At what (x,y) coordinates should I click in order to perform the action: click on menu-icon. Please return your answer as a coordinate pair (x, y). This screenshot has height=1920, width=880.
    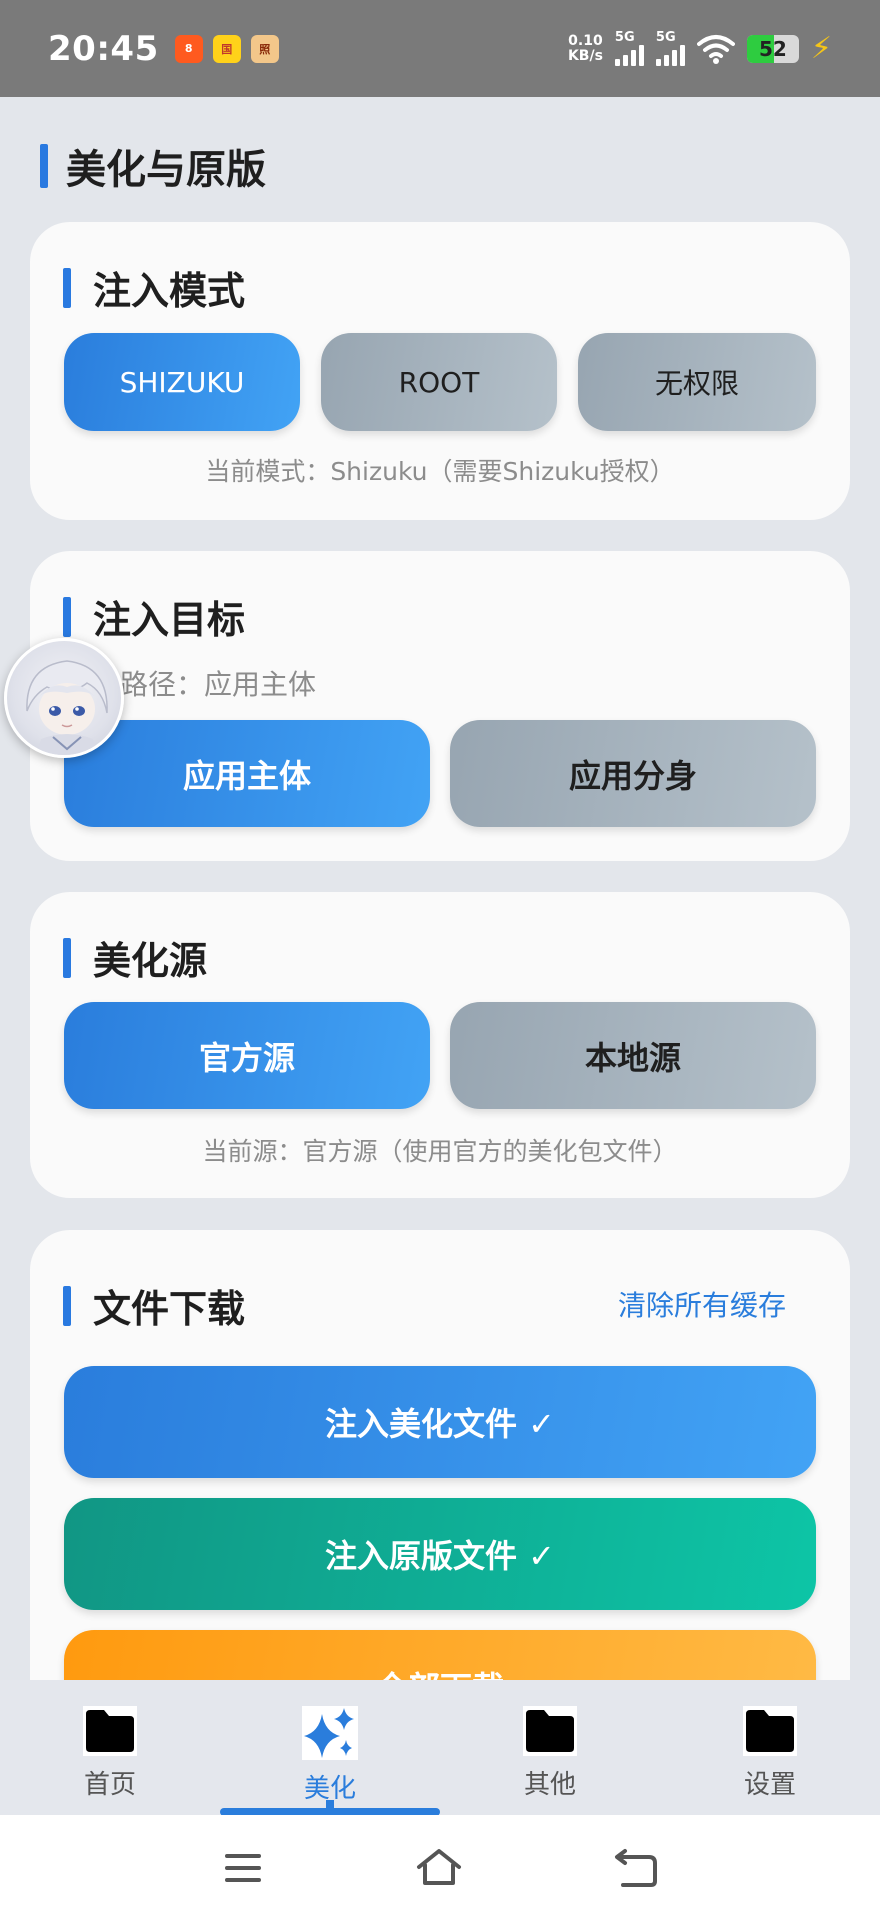
    Looking at the image, I should click on (243, 1868).